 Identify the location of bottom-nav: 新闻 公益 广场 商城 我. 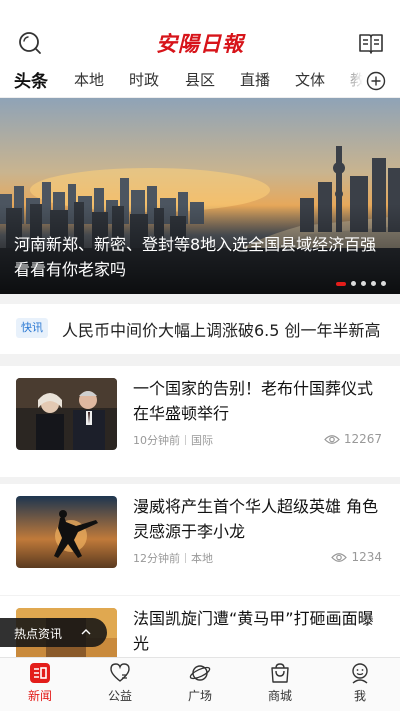
(200, 684).